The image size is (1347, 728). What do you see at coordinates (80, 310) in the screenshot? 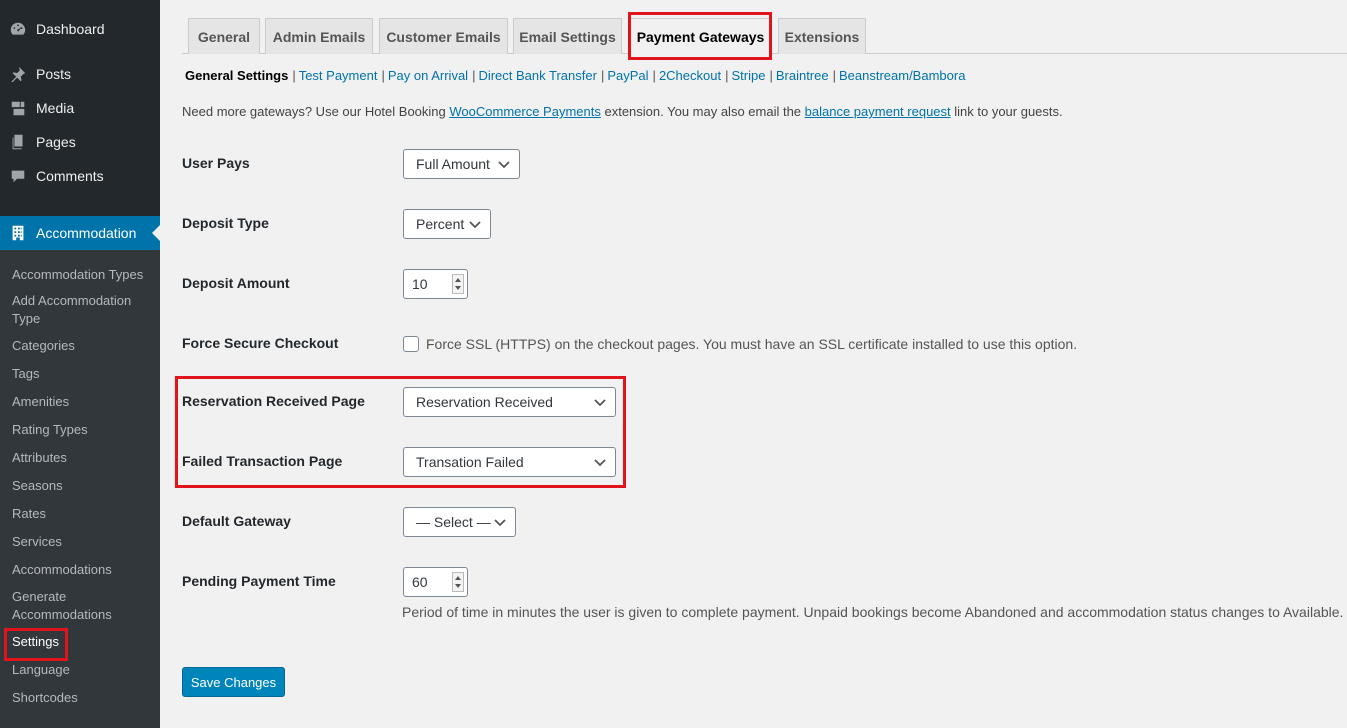
I see `submenu-add-accommodation-type: Add Accommodation Type` at bounding box center [80, 310].